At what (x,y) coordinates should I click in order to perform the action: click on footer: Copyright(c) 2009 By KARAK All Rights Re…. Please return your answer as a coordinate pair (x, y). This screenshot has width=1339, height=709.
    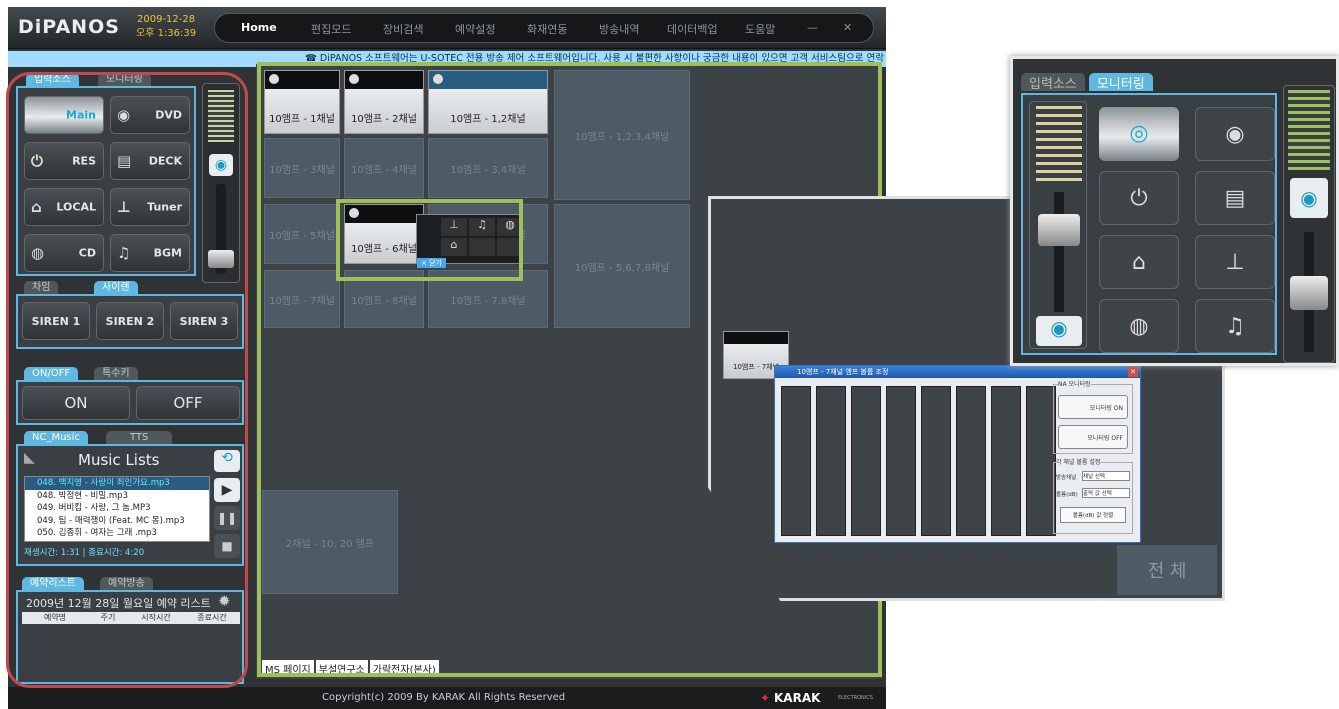
    Looking at the image, I should click on (447, 698).